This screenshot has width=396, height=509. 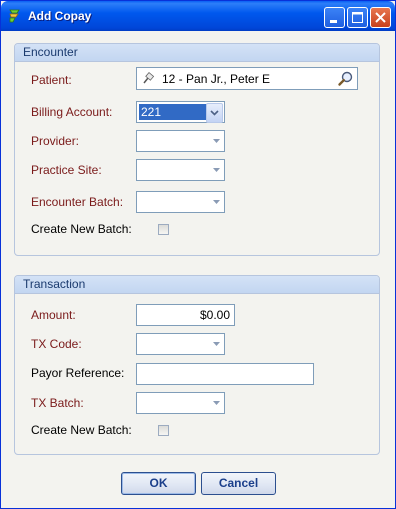 What do you see at coordinates (148, 80) in the screenshot?
I see `pin-icon` at bounding box center [148, 80].